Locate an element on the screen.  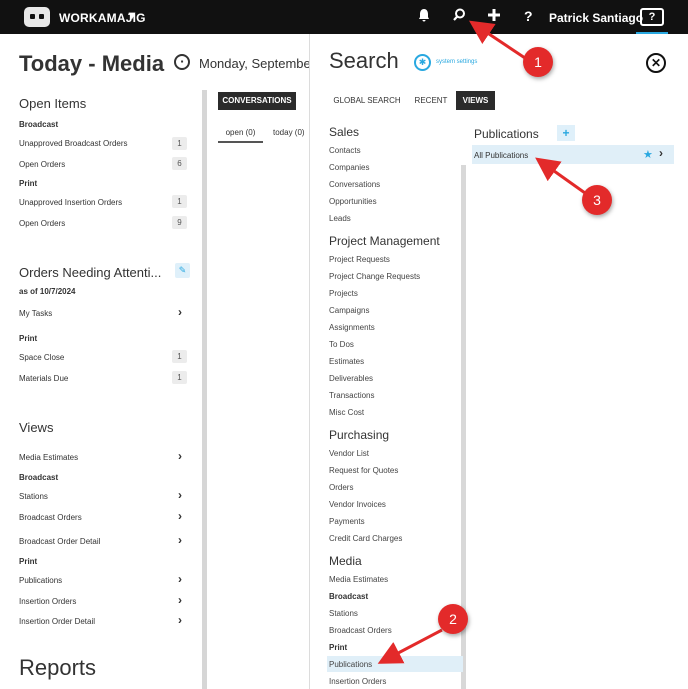
category-item: Contacts is located at coordinates (345, 150).